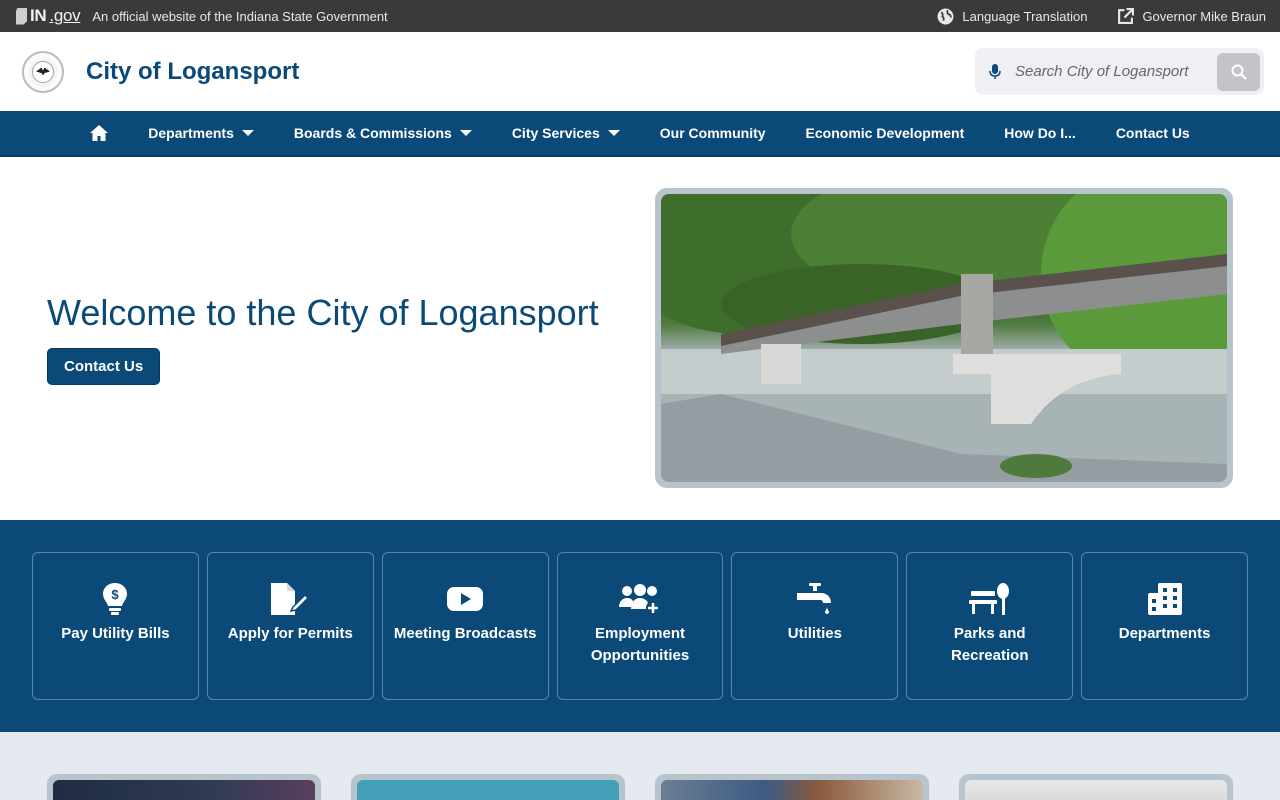 This screenshot has width=1280, height=800. What do you see at coordinates (115, 633) in the screenshot?
I see `quick-link-label: Pay Utility Bills` at bounding box center [115, 633].